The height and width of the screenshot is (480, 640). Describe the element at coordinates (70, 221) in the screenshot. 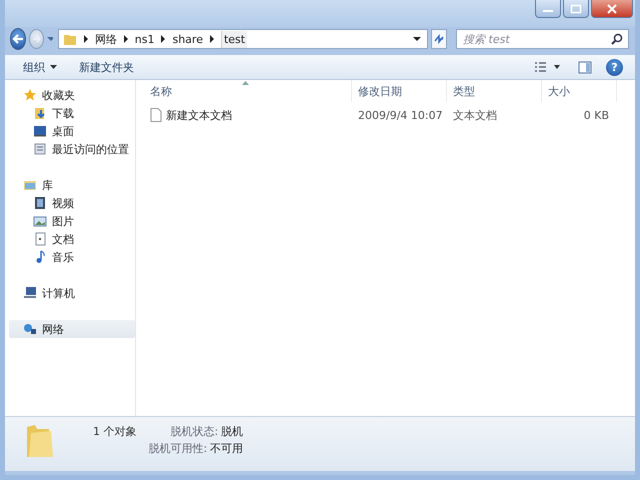

I see `sidebar-item: 图片` at that location.